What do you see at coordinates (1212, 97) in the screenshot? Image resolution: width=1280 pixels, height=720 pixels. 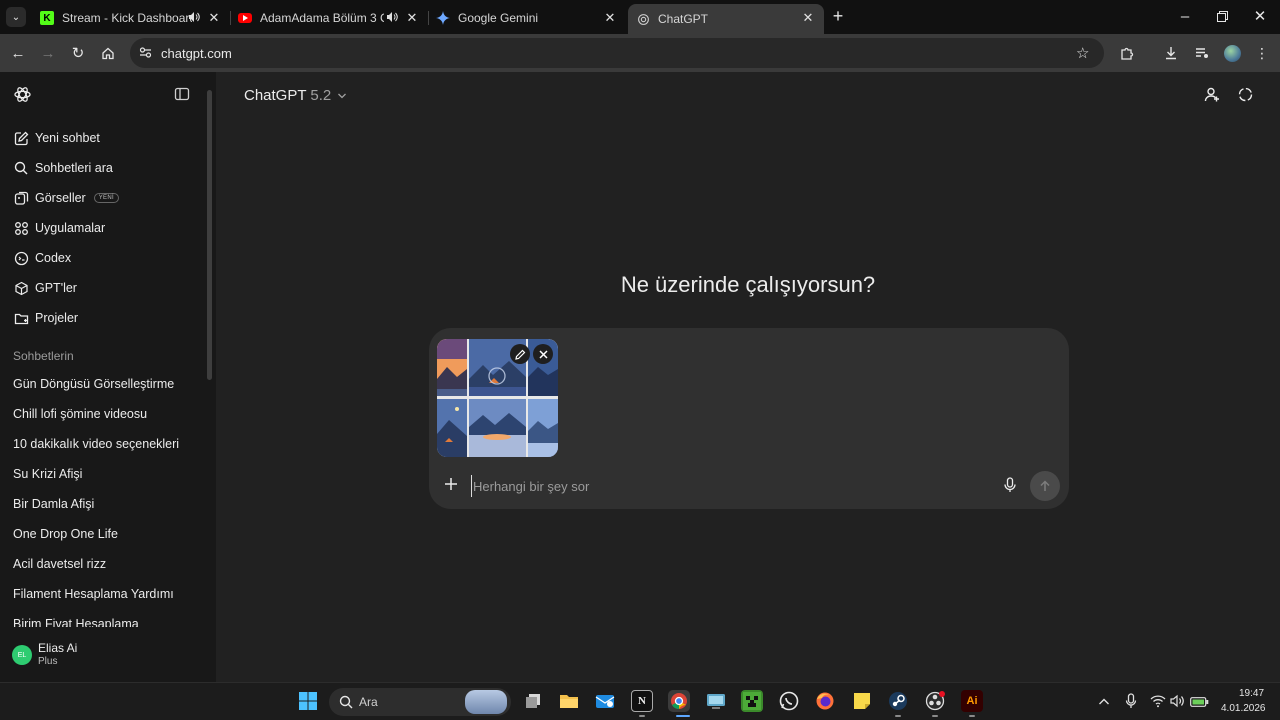 I see `add-person-icon` at bounding box center [1212, 97].